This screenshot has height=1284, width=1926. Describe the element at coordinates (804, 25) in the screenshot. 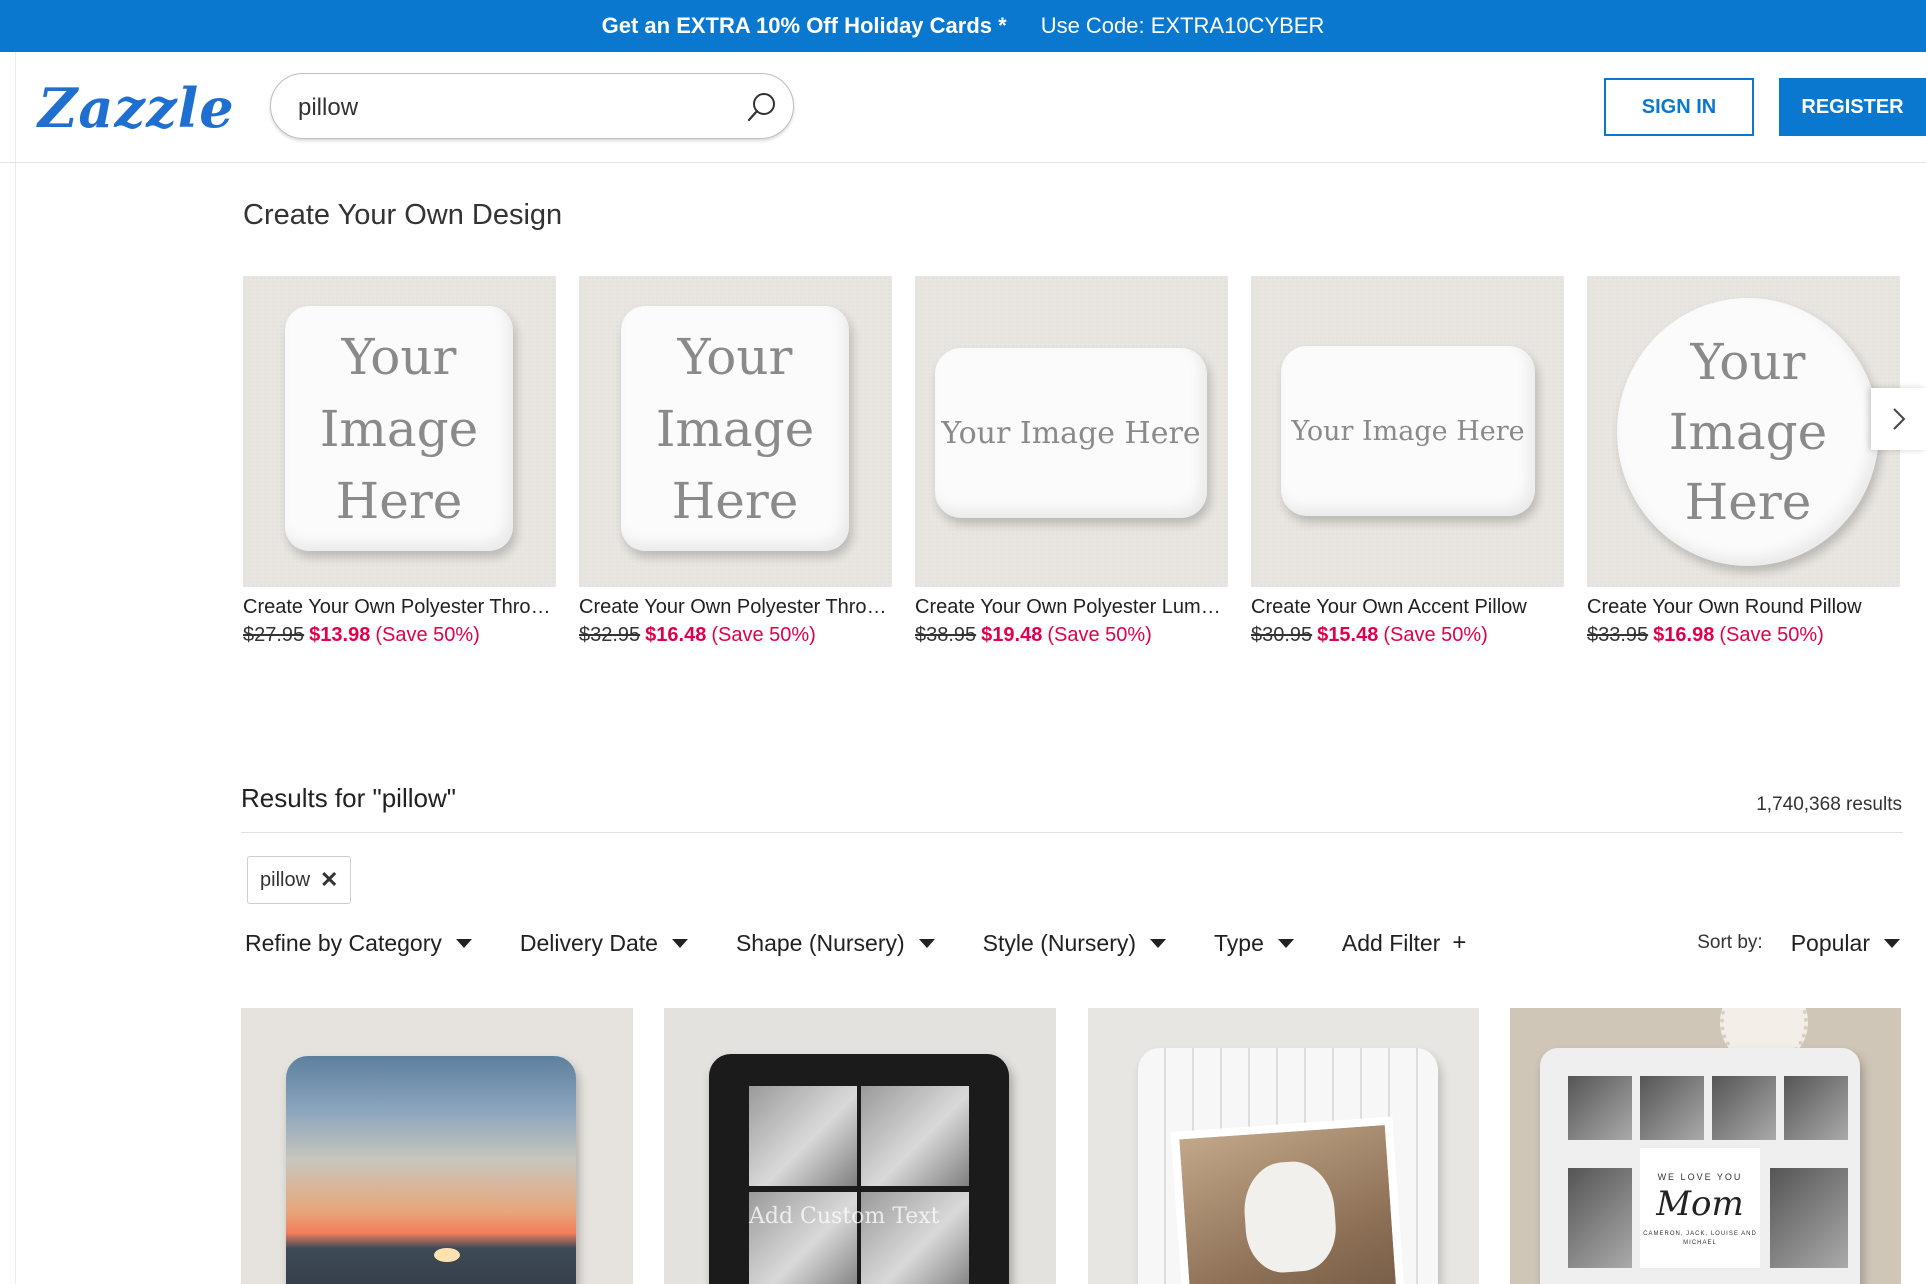

I see `promo-headline: Get an EXTRA 10% Off Holiday Cards *` at that location.